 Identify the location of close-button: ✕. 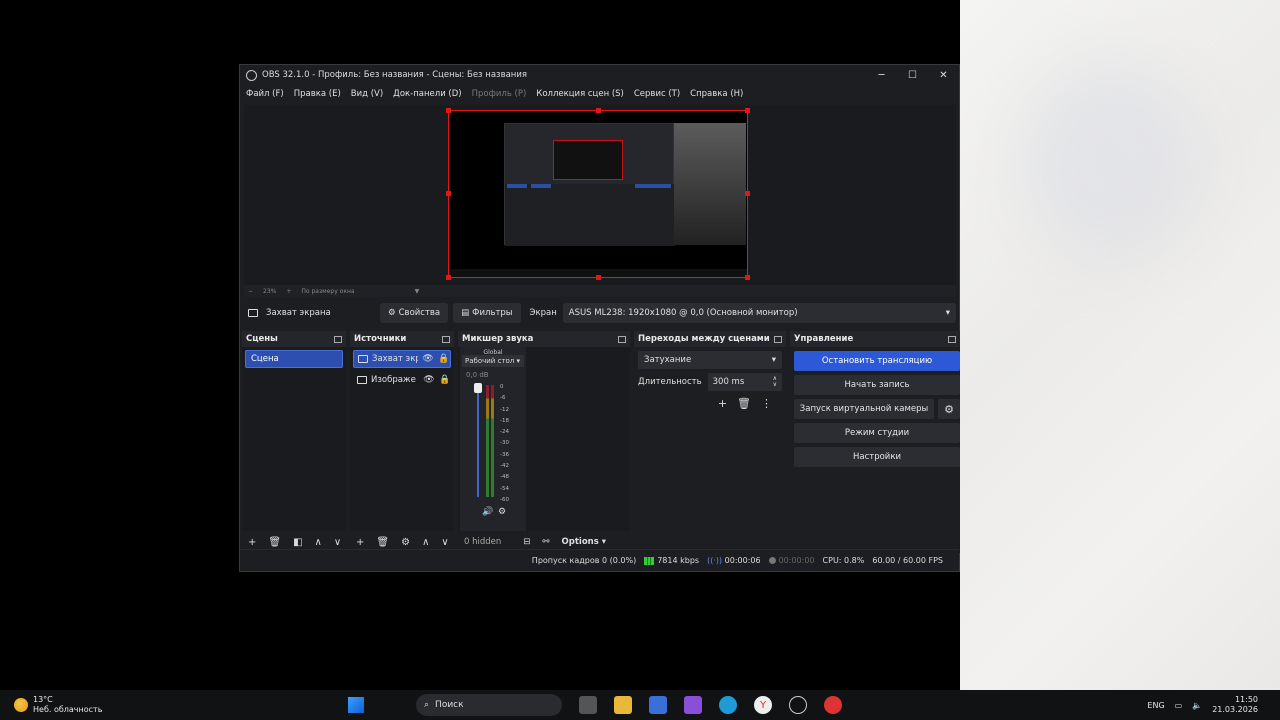
(943, 75).